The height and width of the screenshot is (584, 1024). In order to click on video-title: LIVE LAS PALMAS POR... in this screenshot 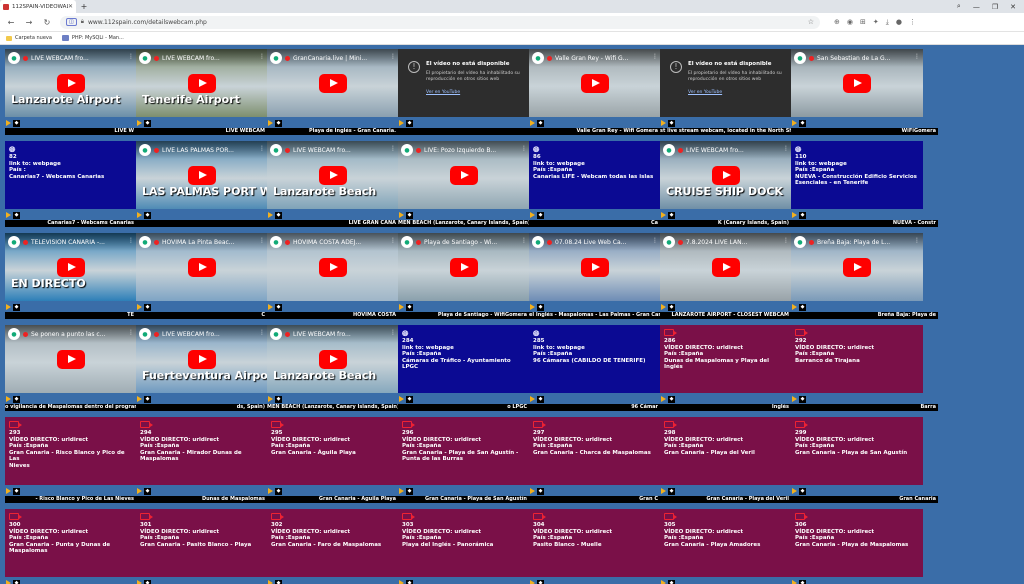, I will do `click(198, 150)`.